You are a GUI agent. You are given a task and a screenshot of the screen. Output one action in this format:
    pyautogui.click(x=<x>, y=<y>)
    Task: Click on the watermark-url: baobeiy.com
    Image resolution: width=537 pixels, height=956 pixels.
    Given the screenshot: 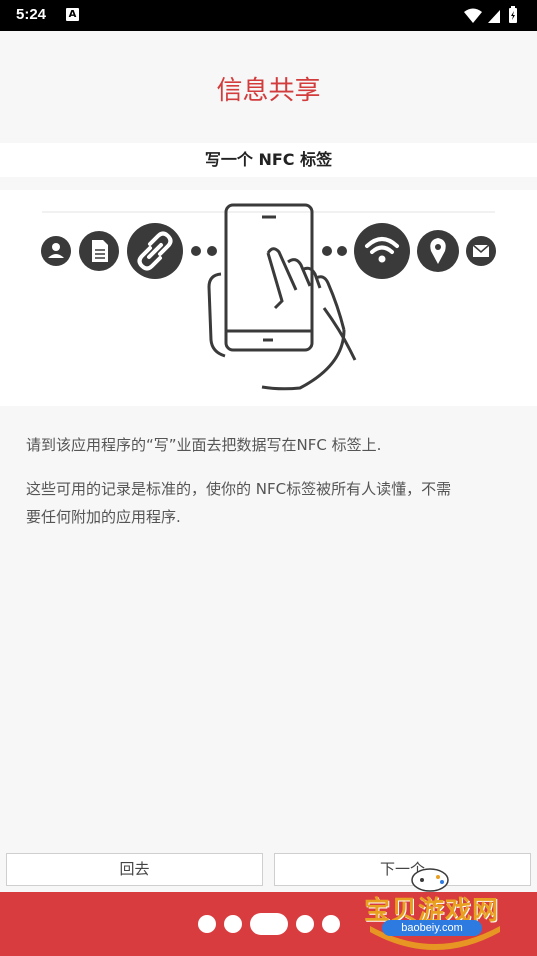 What is the action you would take?
    pyautogui.click(x=432, y=928)
    